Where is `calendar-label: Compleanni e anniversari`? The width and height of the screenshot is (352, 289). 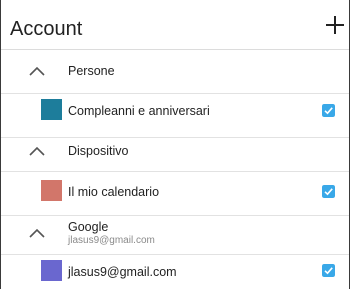
calendar-label: Compleanni e anniversari is located at coordinates (139, 111).